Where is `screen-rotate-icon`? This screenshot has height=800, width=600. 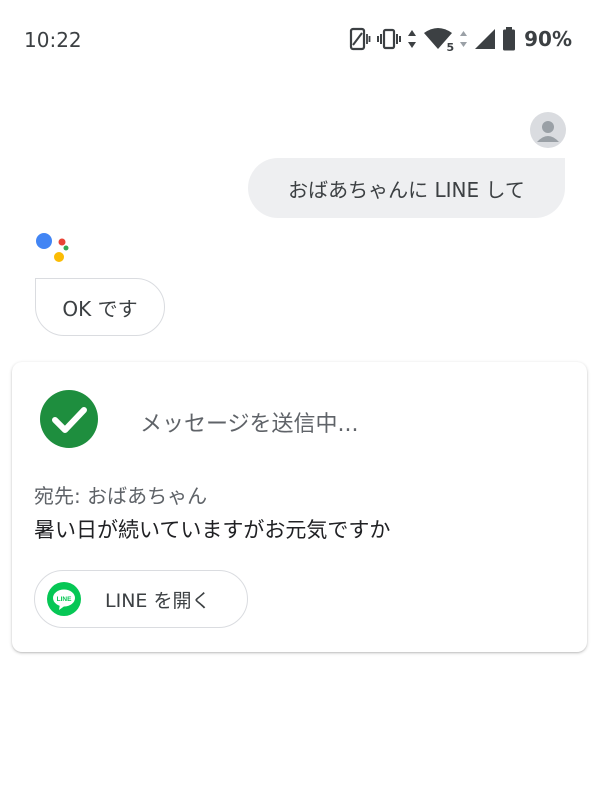
screen-rotate-icon is located at coordinates (360, 39).